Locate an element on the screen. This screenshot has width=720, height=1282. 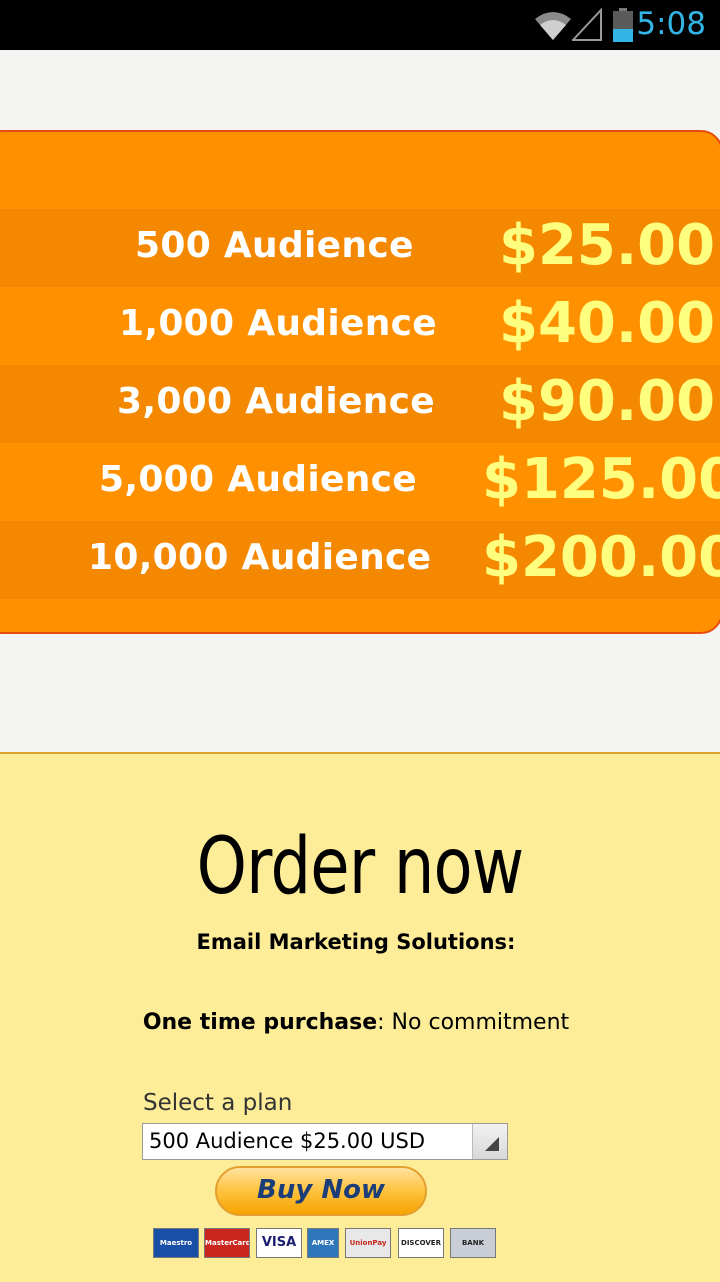
order-subtitle: Email Marketing Solutions: is located at coordinates (356, 942).